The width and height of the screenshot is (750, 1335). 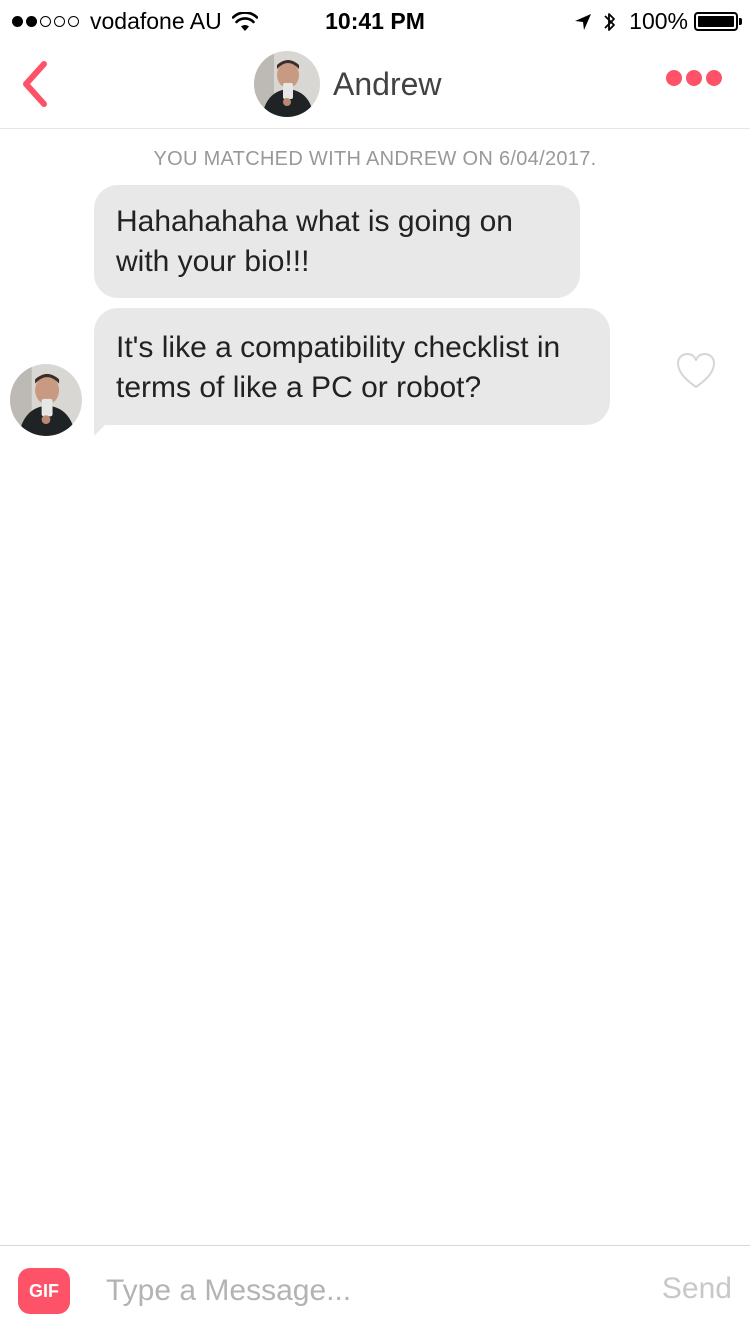 I want to click on more-options-button, so click(x=692, y=78).